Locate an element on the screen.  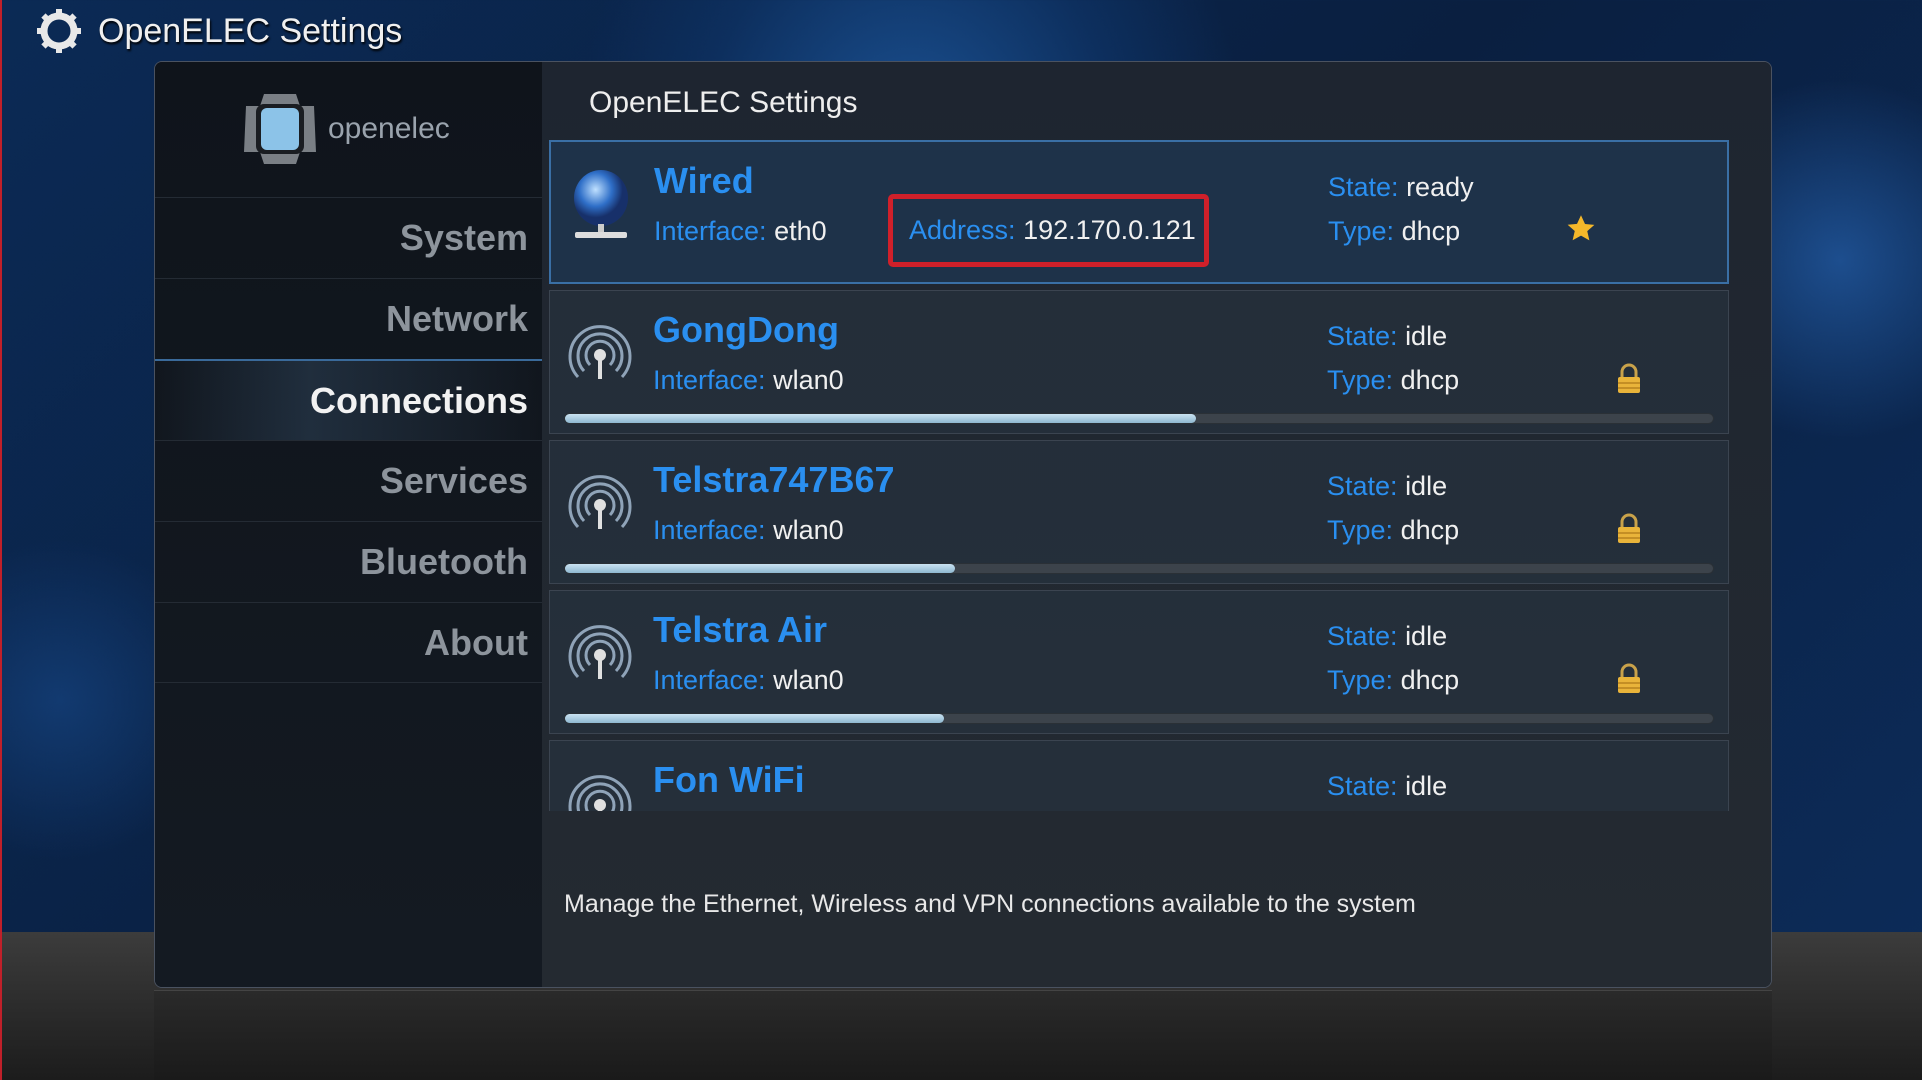
app-header: OpenELEC Settings is located at coordinates (219, 31).